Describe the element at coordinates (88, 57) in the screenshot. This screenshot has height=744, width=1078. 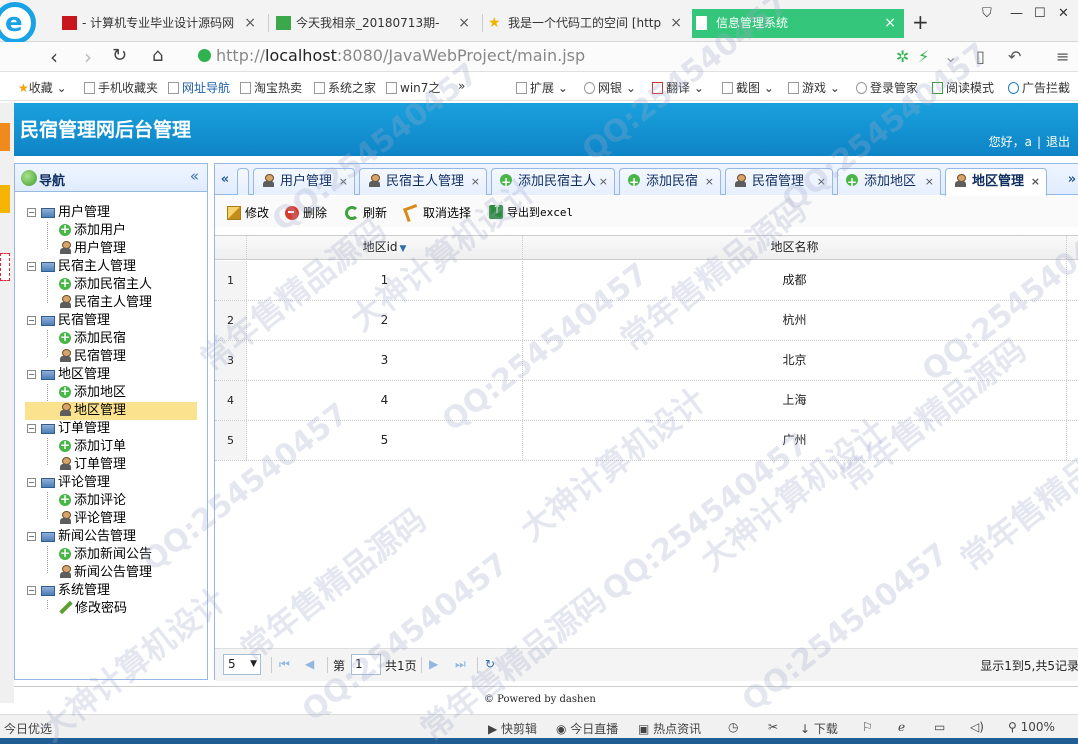
I see `forward-icon: ›` at that location.